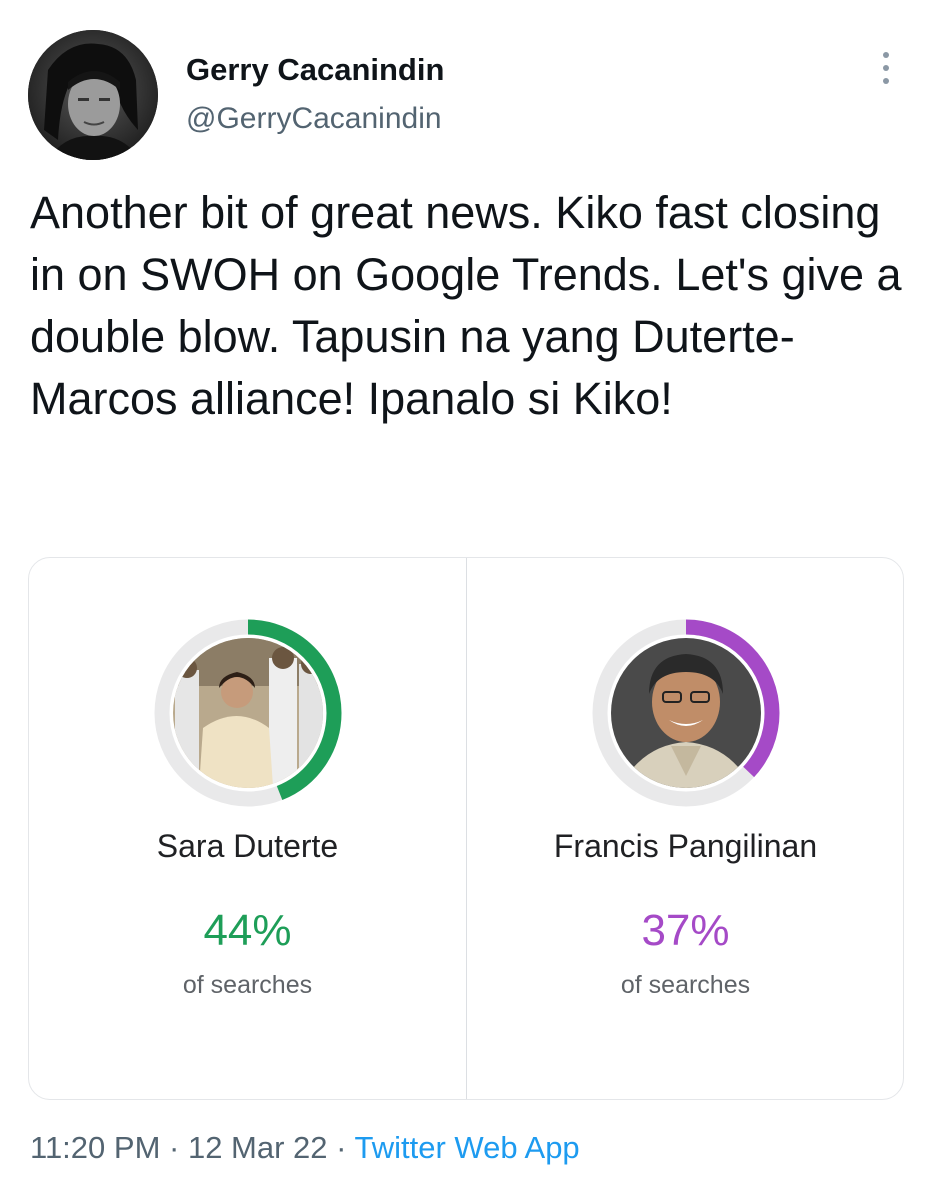 The image size is (934, 1200). I want to click on tweet-source-link: Twitter Web App, so click(467, 1147).